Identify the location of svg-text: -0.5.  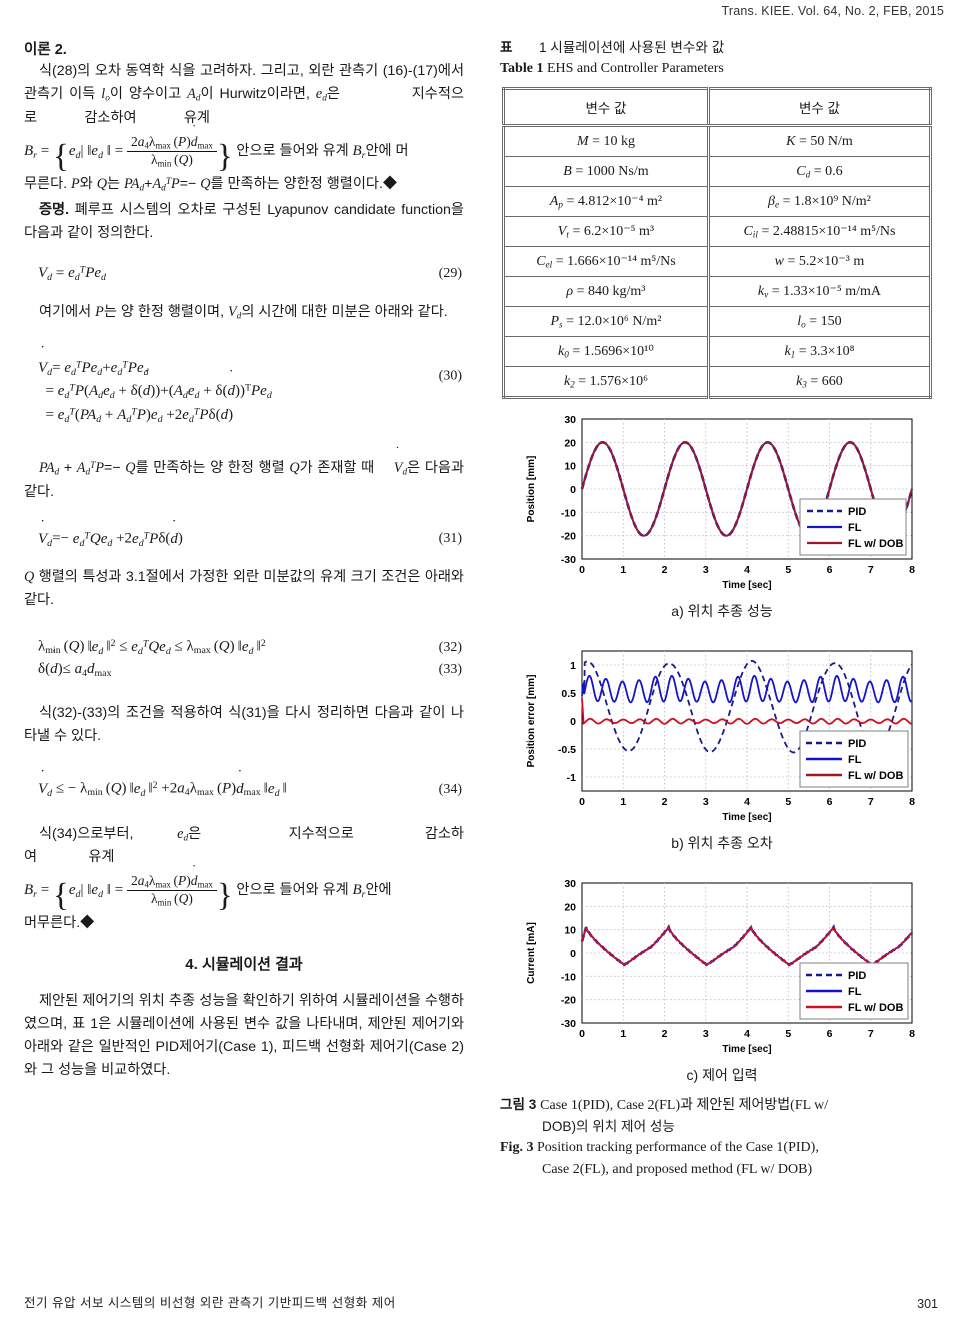
(567, 750).